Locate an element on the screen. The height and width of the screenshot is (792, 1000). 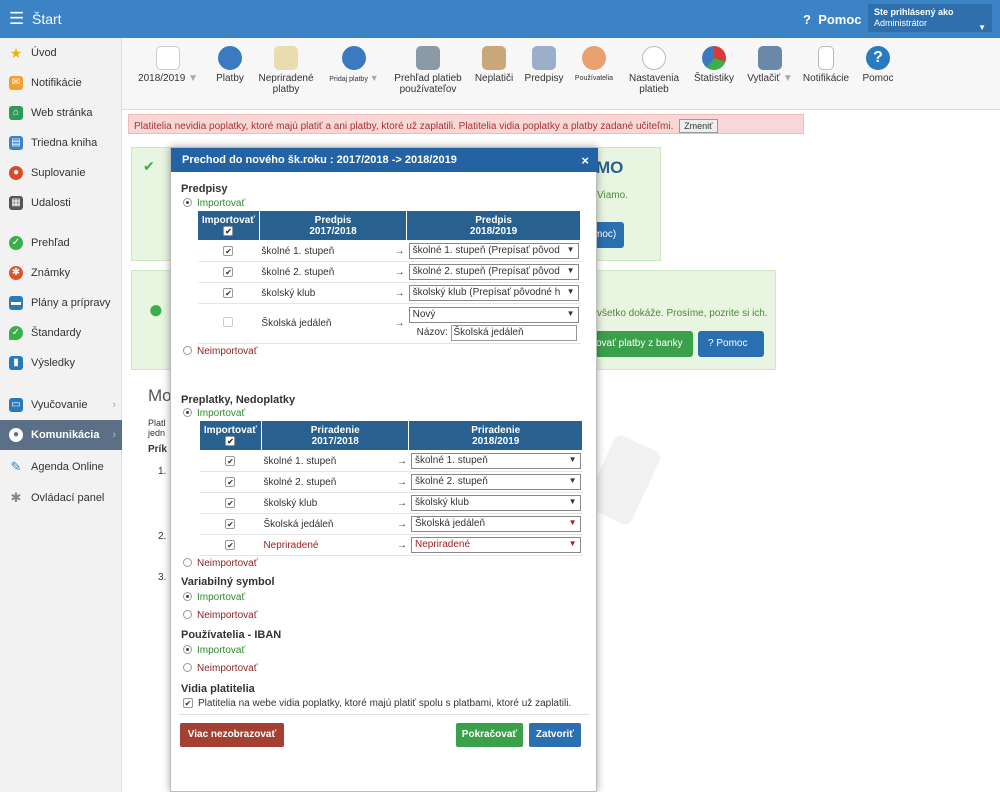
viamo-help-label: moc) is located at coordinates (605, 234).